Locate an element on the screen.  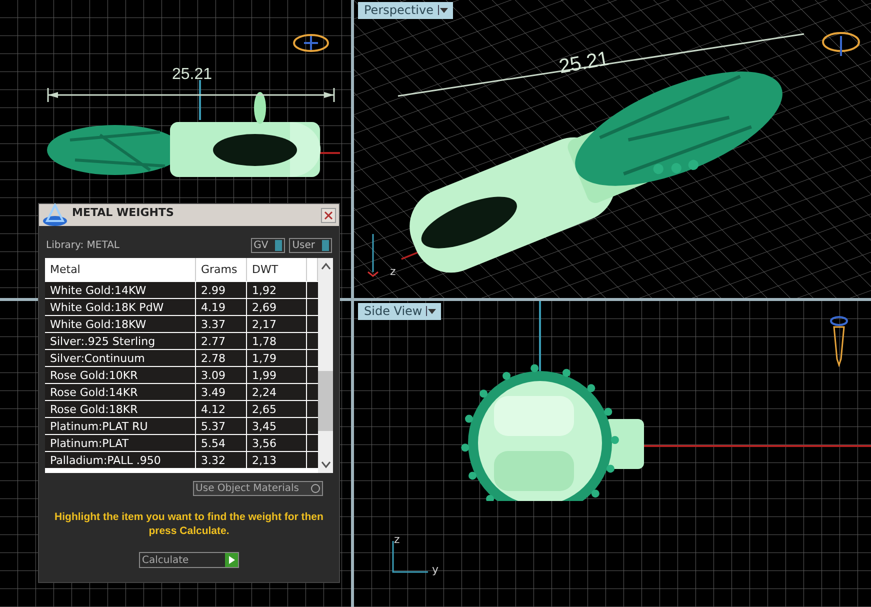
table-cell: 2,65 is located at coordinates (277, 409).